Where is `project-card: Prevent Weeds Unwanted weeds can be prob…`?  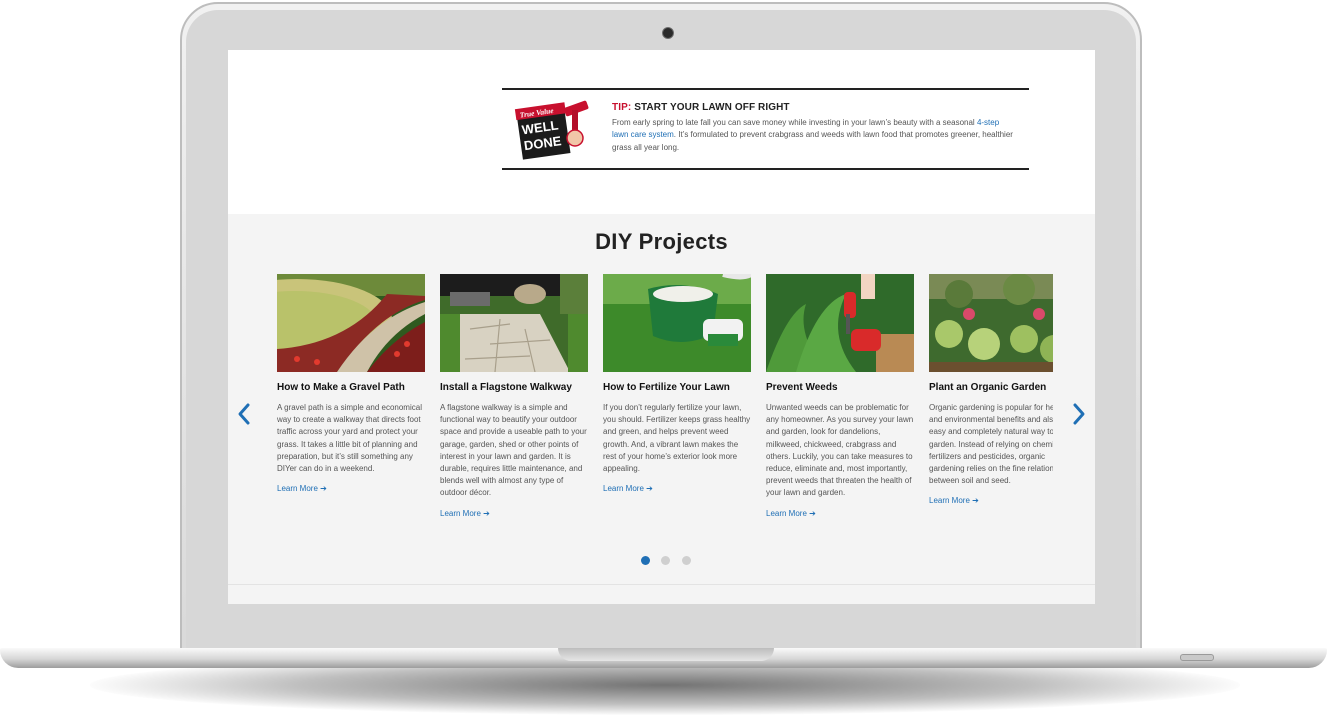 project-card: Prevent Weeds Unwanted weeds can be prob… is located at coordinates (840, 396).